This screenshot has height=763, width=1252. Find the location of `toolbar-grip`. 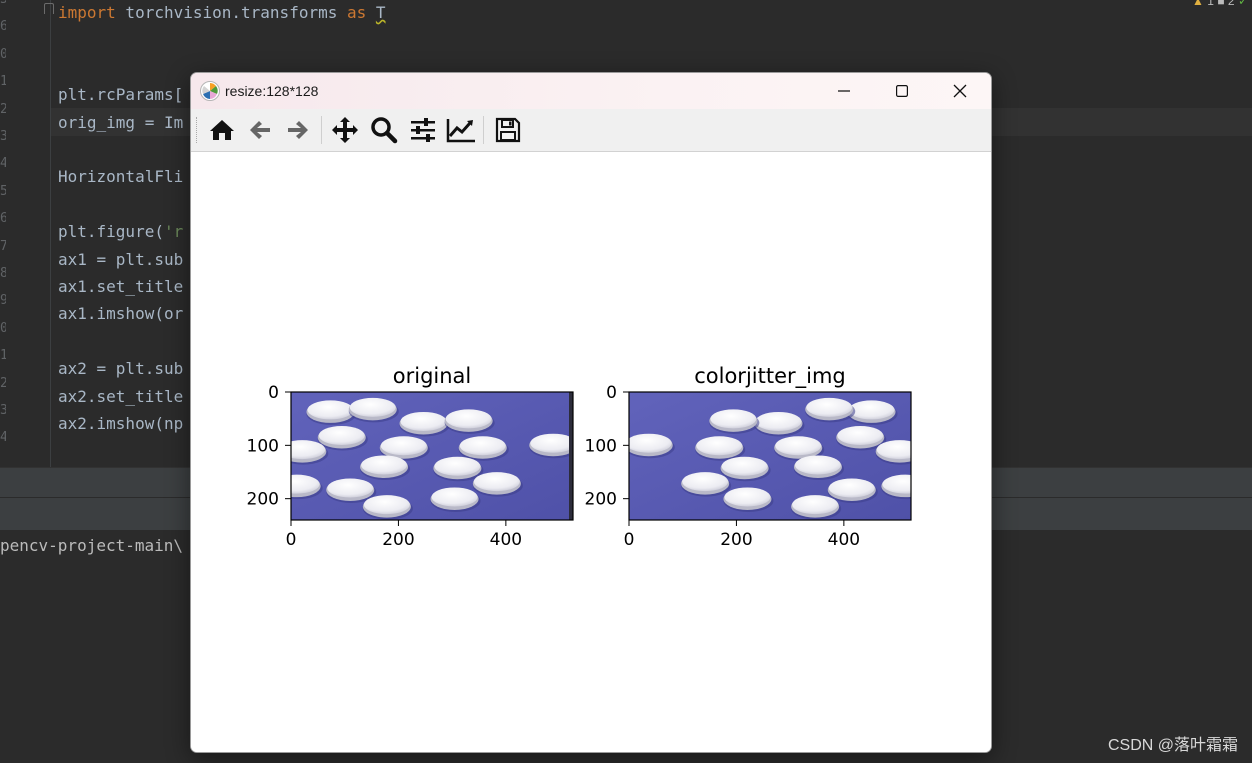

toolbar-grip is located at coordinates (198, 130).